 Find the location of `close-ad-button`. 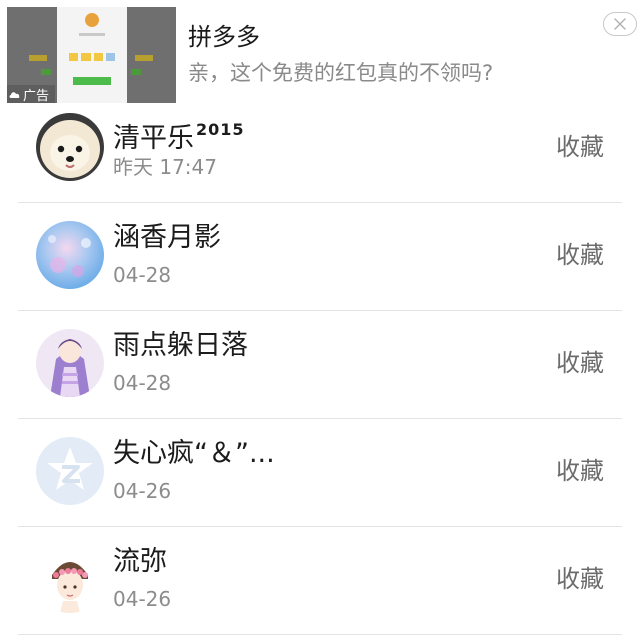

close-ad-button is located at coordinates (620, 24).